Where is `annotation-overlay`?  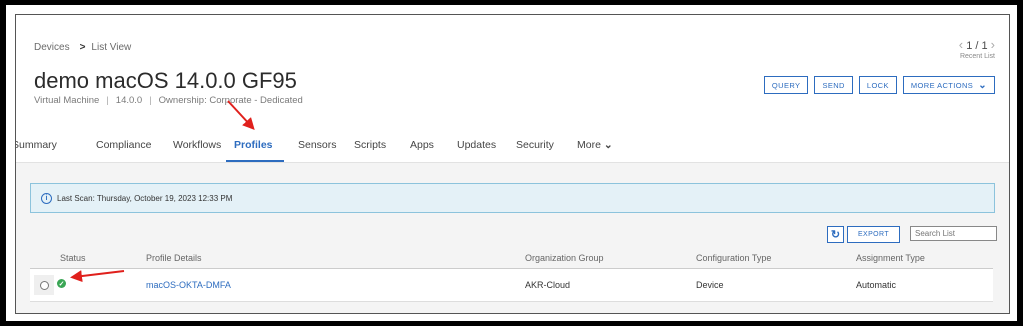
annotation-overlay is located at coordinates (162, 191).